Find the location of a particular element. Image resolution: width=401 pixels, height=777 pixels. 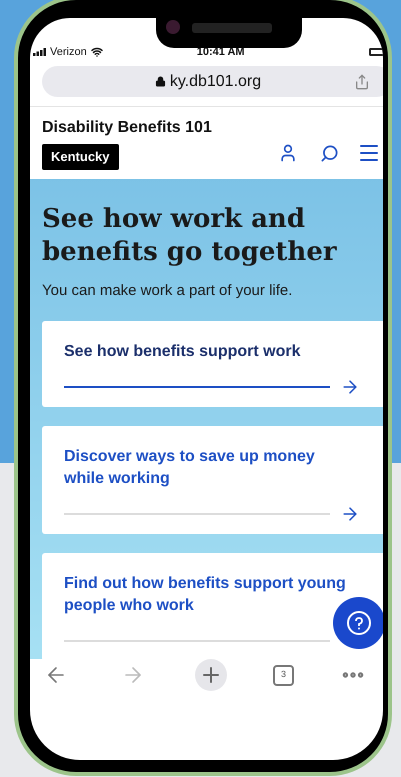

new-tab-button is located at coordinates (211, 675).